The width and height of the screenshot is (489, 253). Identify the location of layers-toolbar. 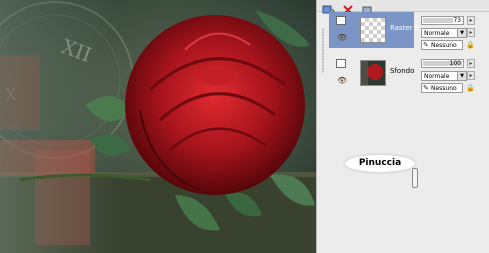
(403, 7).